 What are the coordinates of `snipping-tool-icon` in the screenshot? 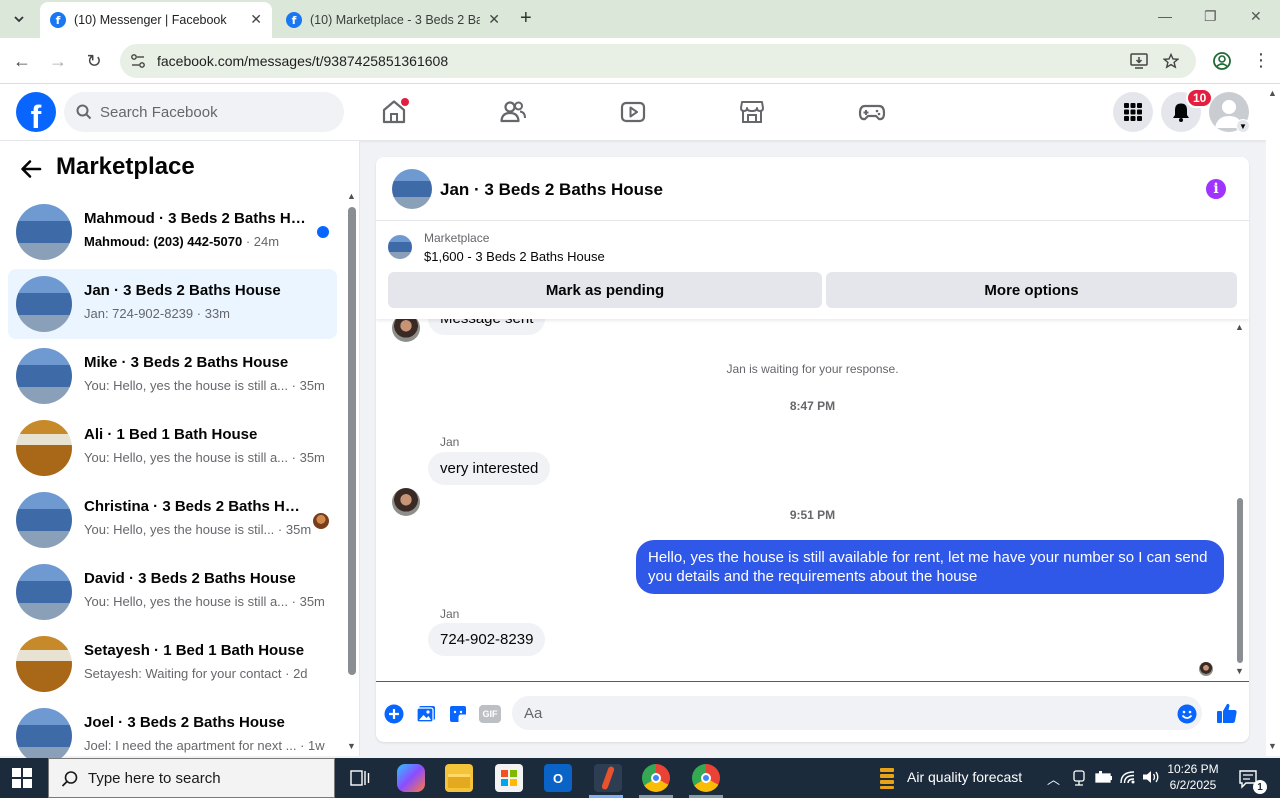 It's located at (608, 778).